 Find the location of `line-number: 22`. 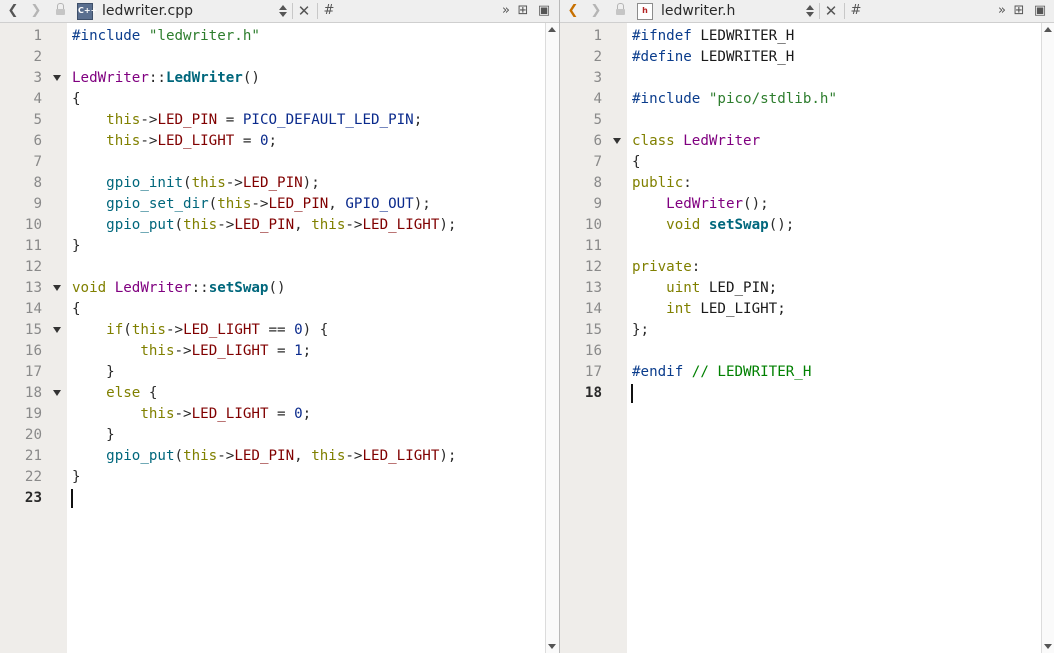

line-number: 22 is located at coordinates (21, 477).